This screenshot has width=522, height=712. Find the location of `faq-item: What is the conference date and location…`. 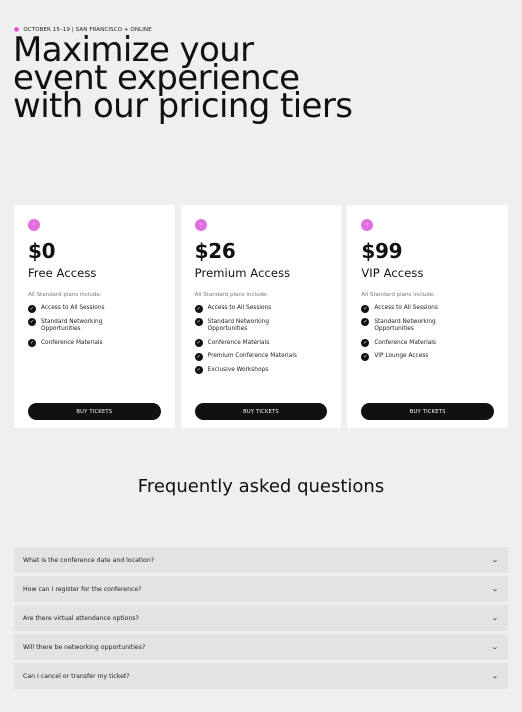

faq-item: What is the conference date and location… is located at coordinates (261, 560).